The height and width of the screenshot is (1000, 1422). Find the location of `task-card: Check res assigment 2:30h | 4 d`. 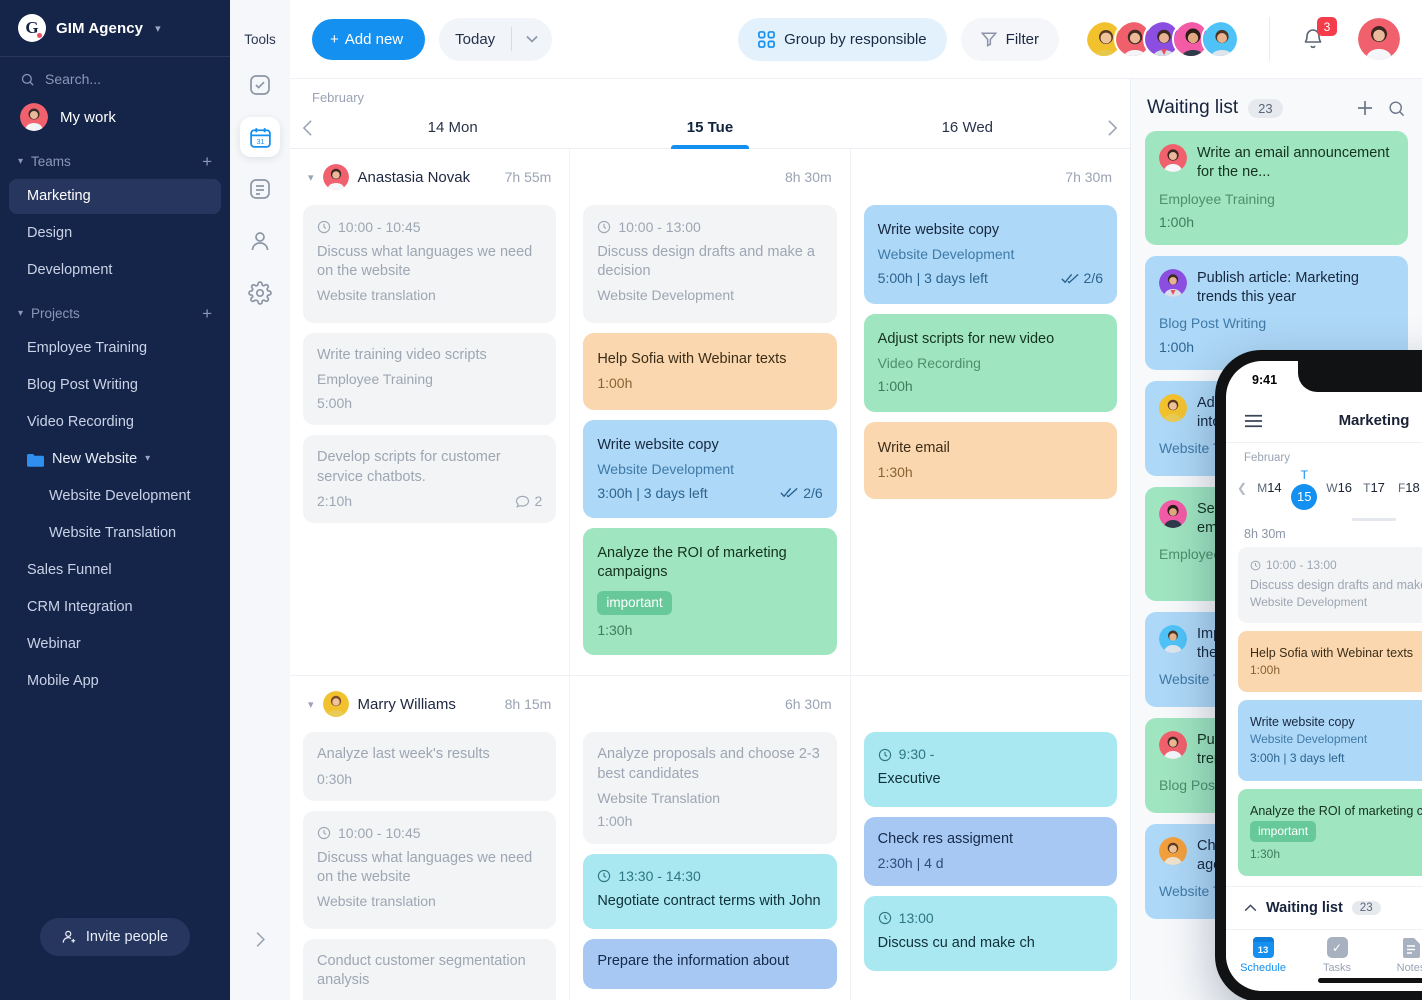

task-card: Check res assigment 2:30h | 4 d is located at coordinates (990, 852).